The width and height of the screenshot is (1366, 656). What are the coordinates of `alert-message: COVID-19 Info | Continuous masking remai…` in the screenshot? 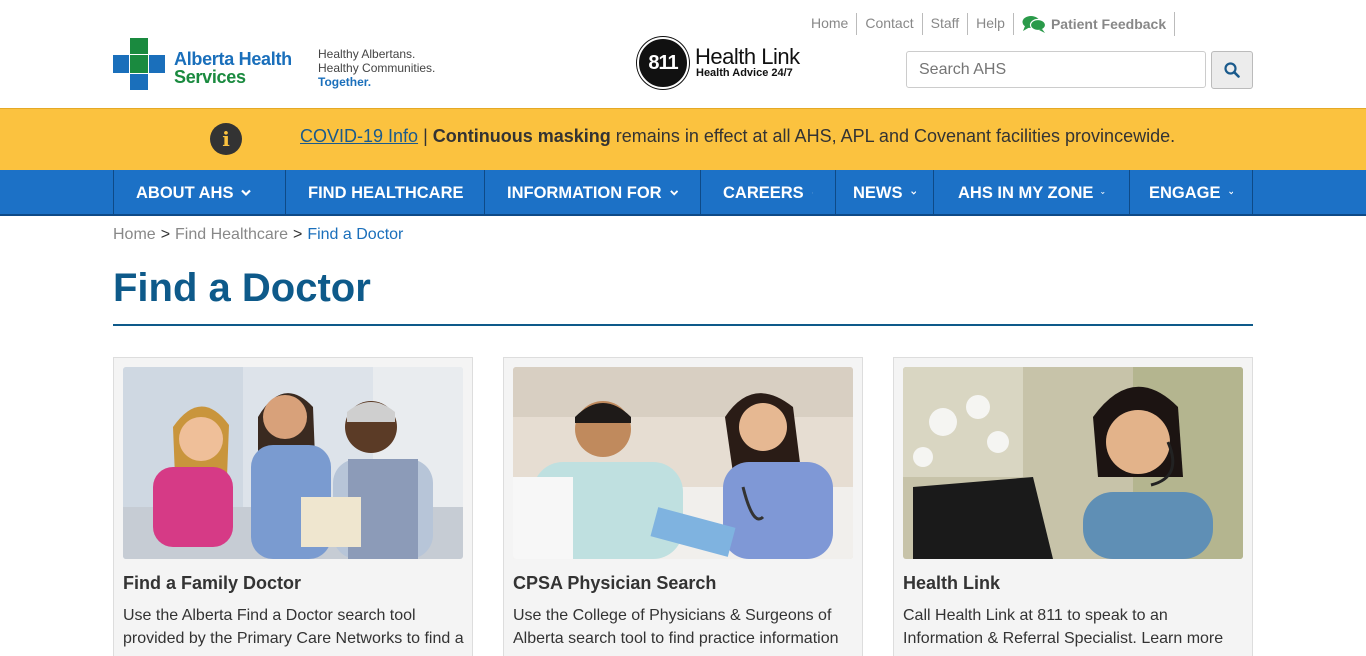 It's located at (737, 136).